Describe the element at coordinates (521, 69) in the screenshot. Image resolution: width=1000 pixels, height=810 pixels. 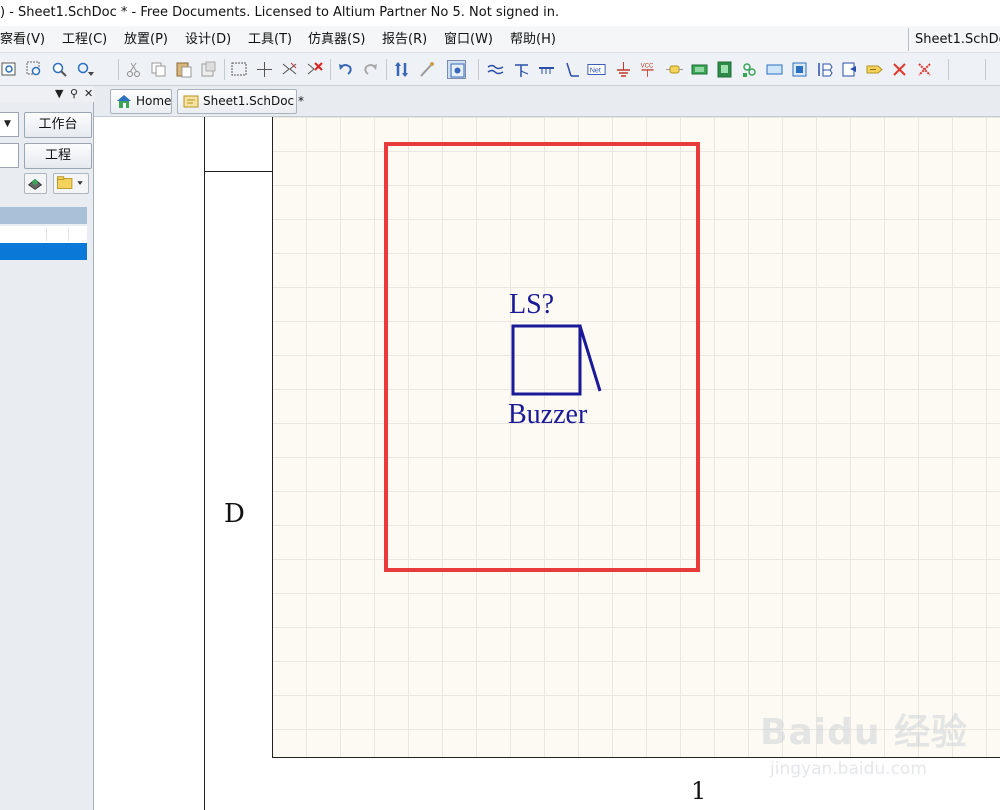
I see `bus-icon` at that location.